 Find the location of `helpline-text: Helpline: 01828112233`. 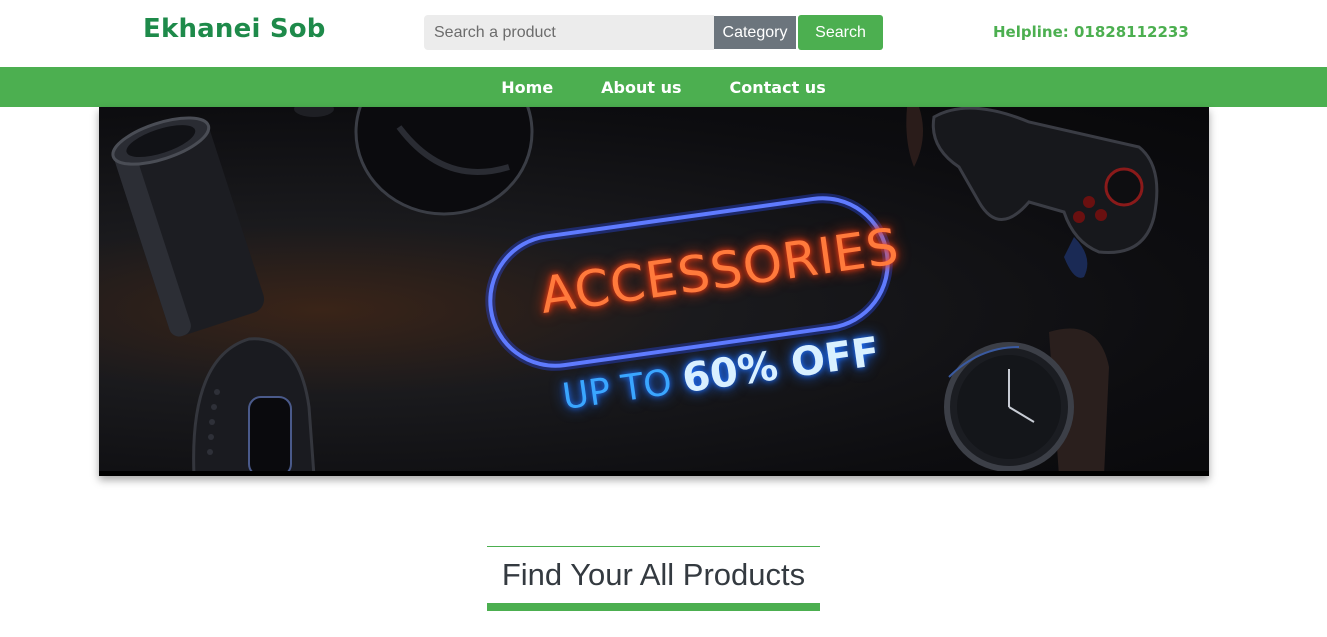

helpline-text: Helpline: 01828112233 is located at coordinates (1091, 32).